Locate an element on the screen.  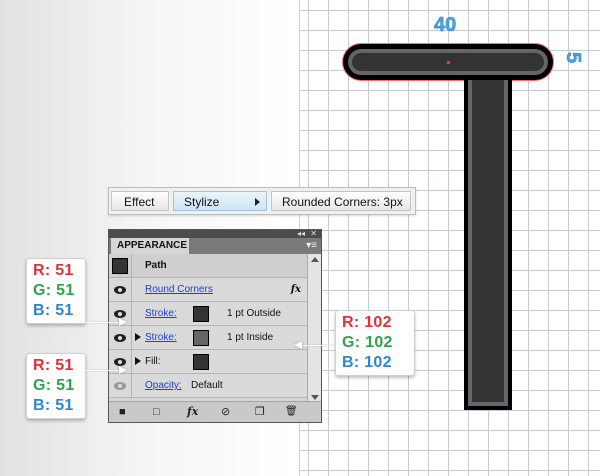
trash-icon: 🗑 is located at coordinates (291, 412).